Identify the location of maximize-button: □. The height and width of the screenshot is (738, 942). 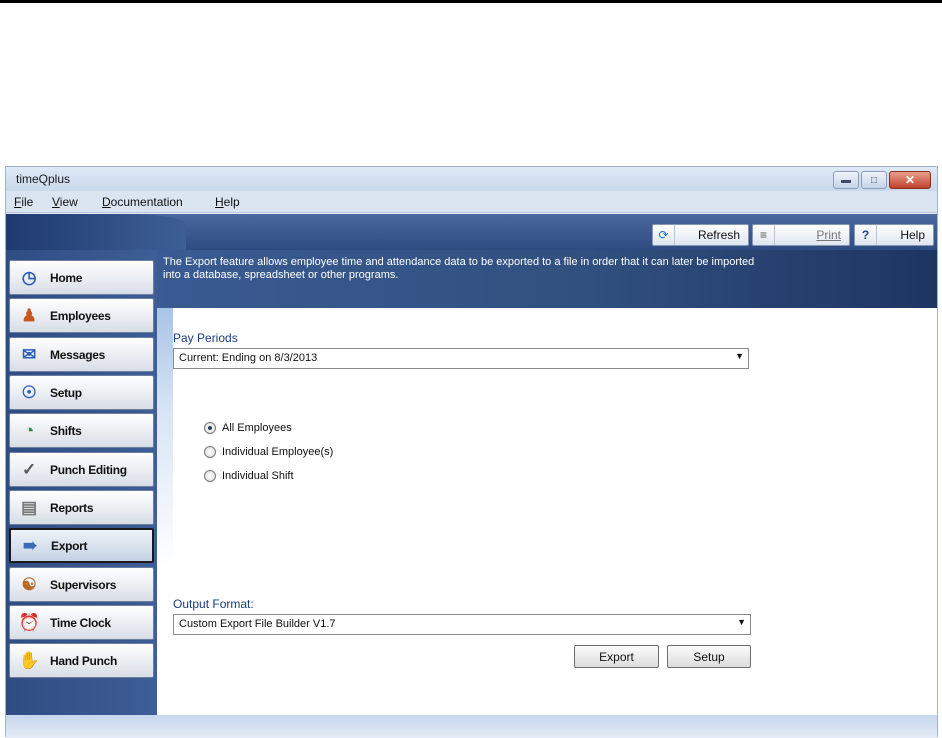
(874, 180).